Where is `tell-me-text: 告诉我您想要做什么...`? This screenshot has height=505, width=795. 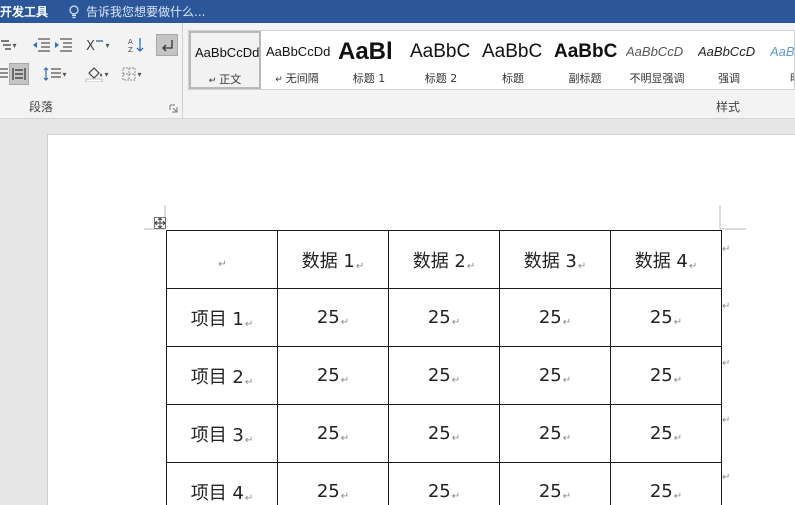 tell-me-text: 告诉我您想要做什么... is located at coordinates (146, 12).